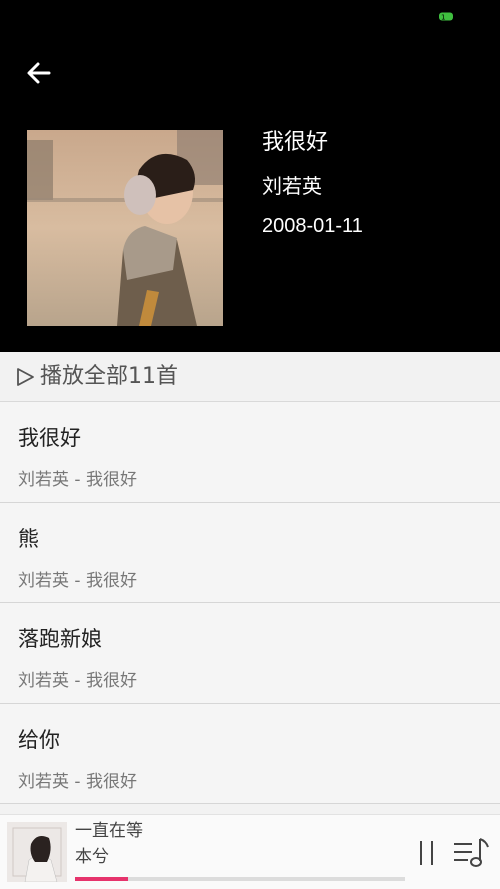  I want to click on song-title: 熊, so click(28, 538).